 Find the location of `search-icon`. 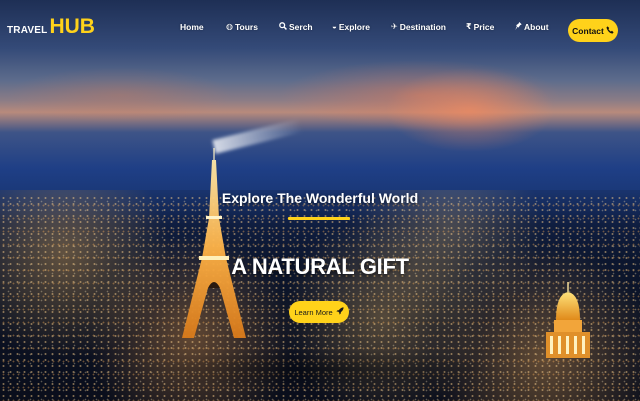

search-icon is located at coordinates (283, 27).